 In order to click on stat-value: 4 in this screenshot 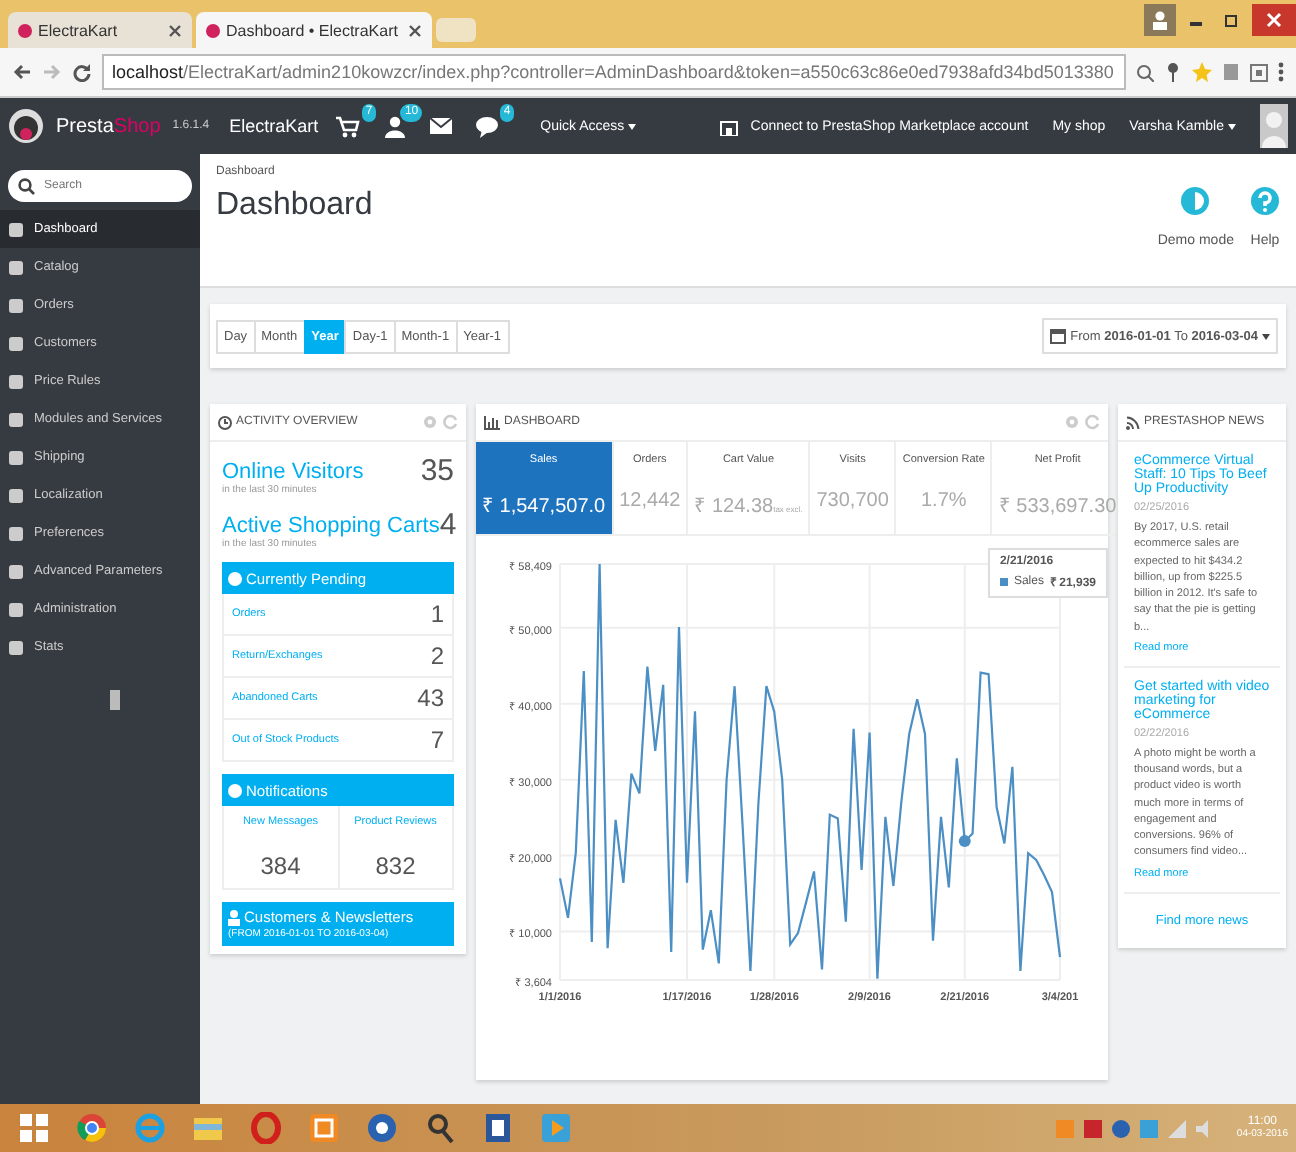, I will do `click(448, 525)`.